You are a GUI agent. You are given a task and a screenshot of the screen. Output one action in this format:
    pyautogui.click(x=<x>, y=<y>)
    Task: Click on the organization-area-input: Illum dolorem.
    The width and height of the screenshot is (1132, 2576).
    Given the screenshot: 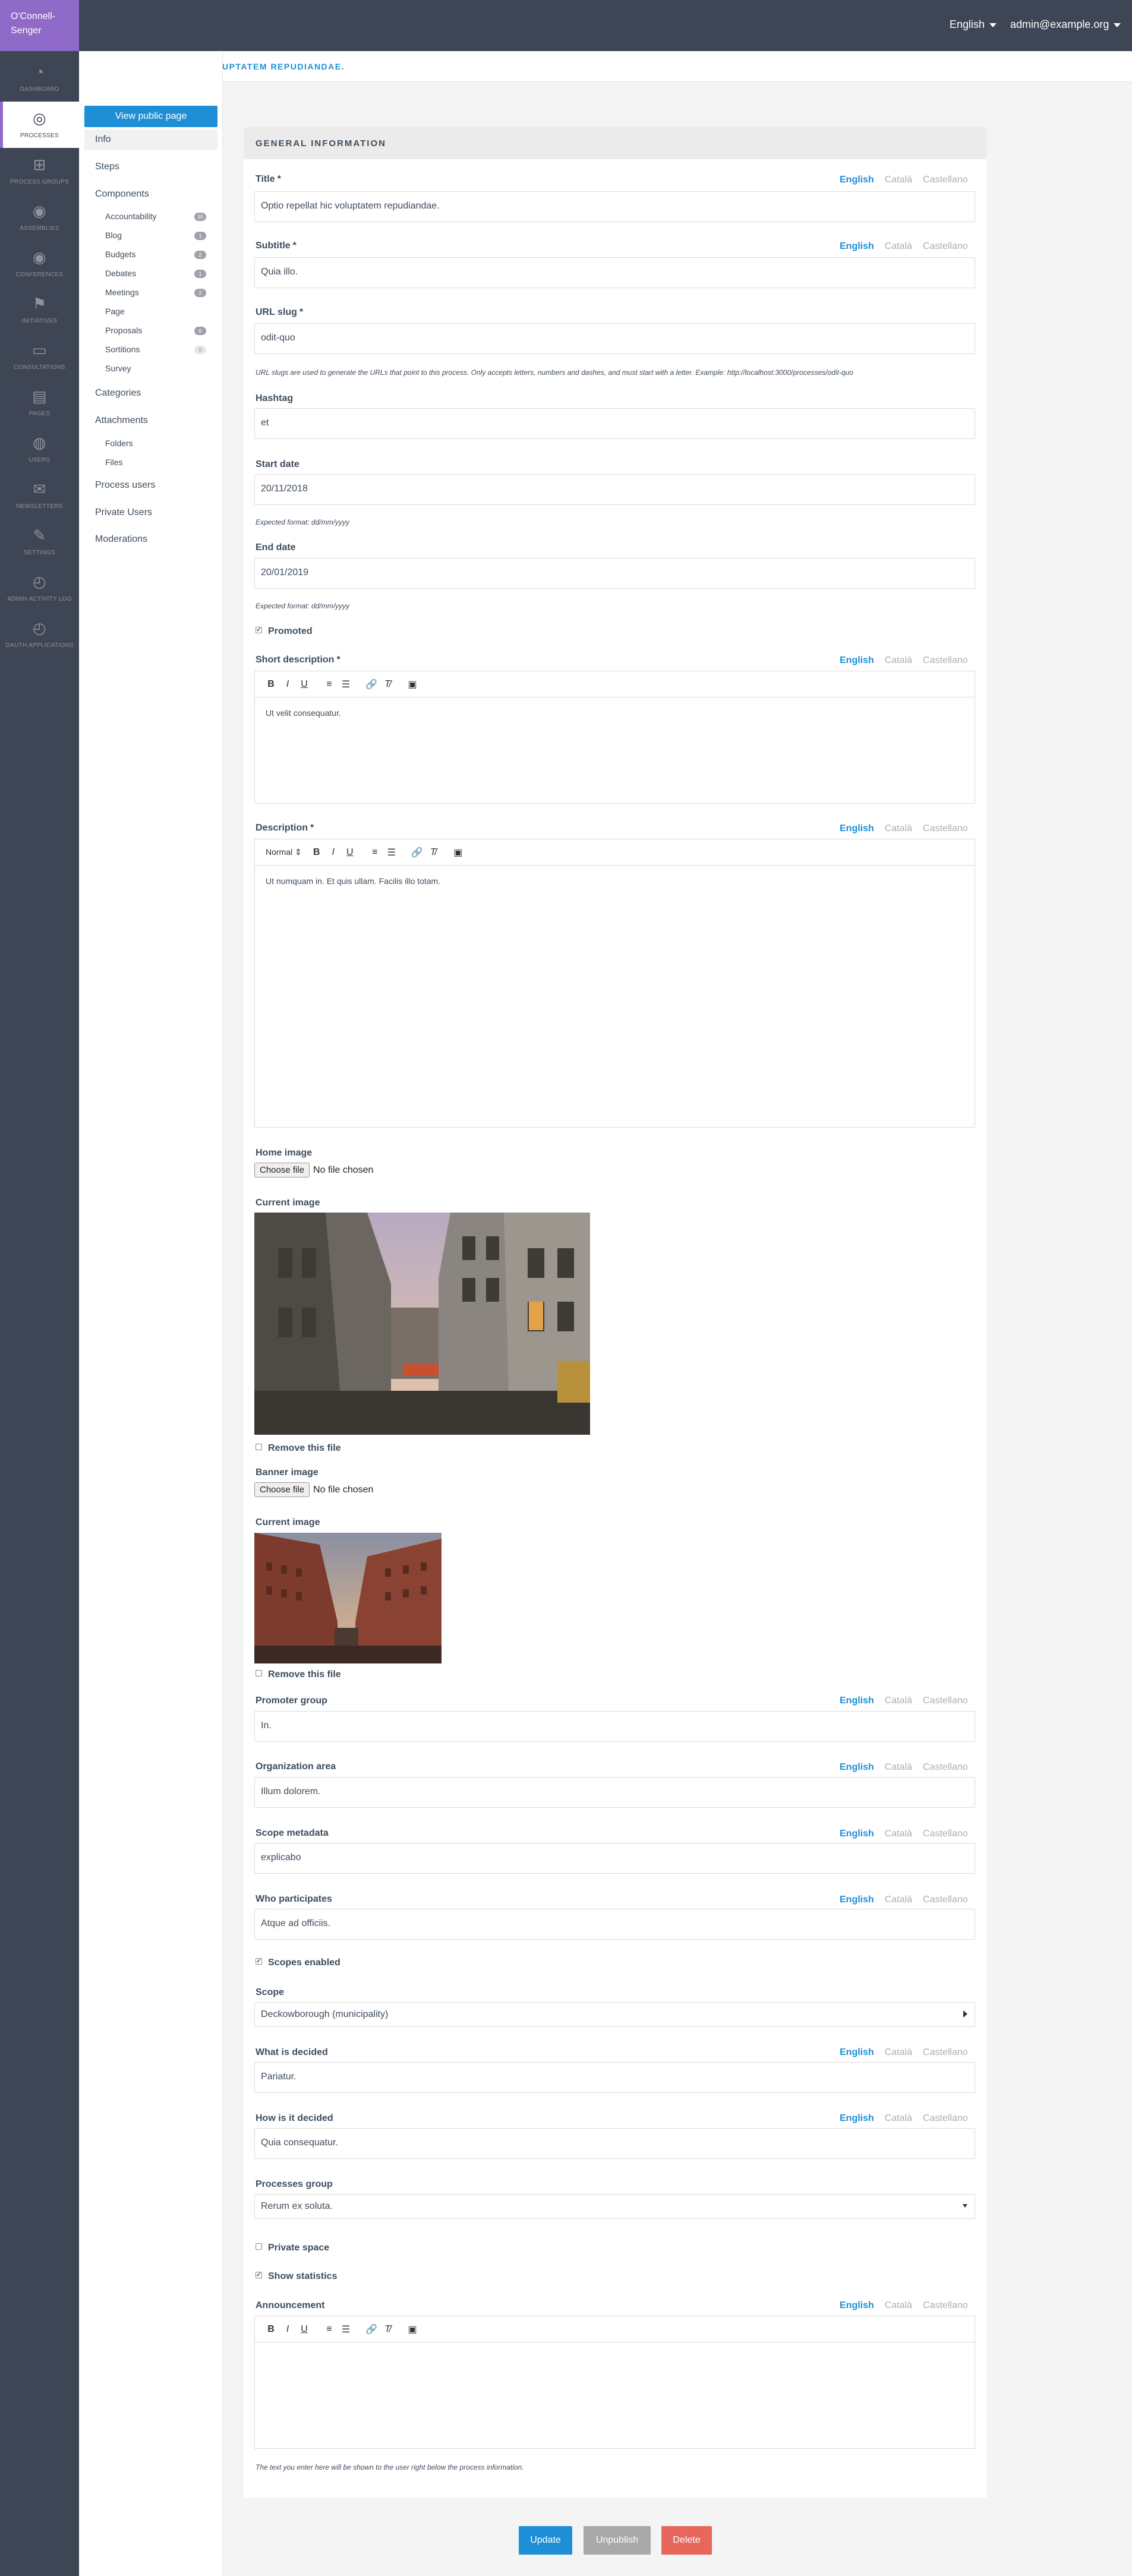 What is the action you would take?
    pyautogui.click(x=614, y=1792)
    